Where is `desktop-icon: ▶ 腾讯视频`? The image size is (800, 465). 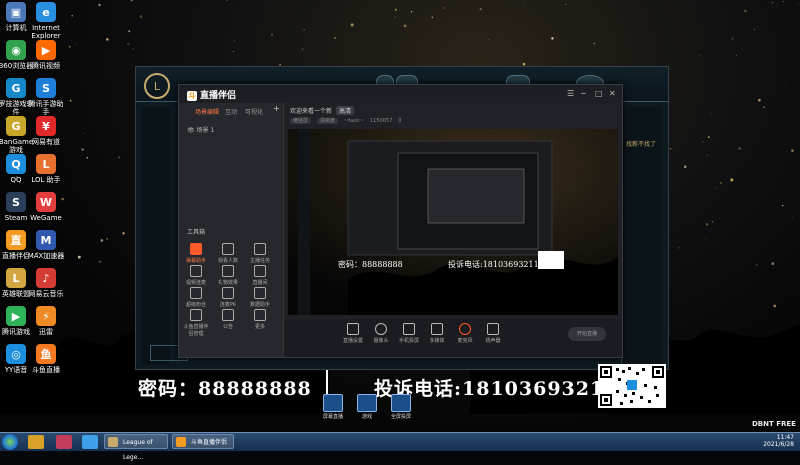 desktop-icon: ▶ 腾讯视频 is located at coordinates (46, 55).